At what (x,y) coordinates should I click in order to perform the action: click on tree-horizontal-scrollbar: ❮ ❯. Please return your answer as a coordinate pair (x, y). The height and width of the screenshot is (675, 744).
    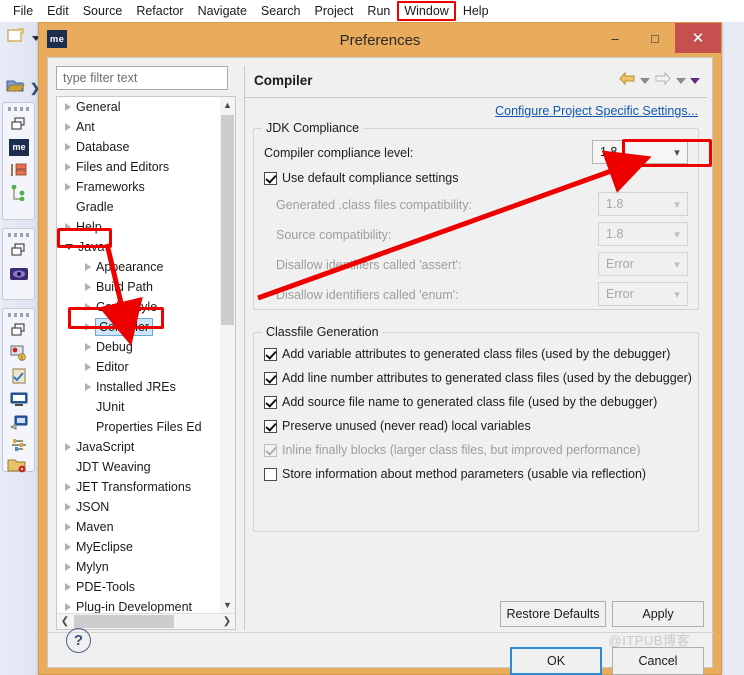
    Looking at the image, I should click on (146, 621).